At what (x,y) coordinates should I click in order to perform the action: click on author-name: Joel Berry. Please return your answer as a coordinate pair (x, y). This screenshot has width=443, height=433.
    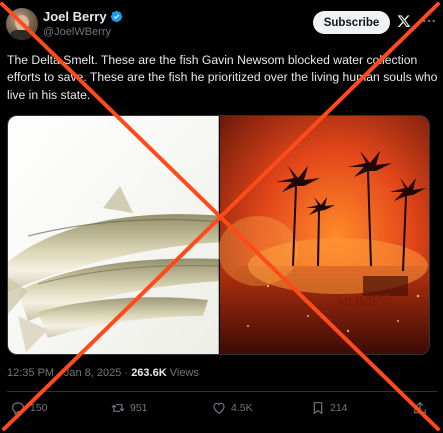
    Looking at the image, I should click on (75, 16).